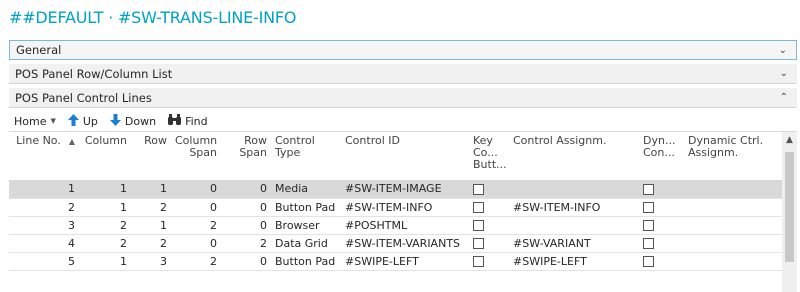 Image resolution: width=800 pixels, height=292 pixels. What do you see at coordinates (405, 156) in the screenshot?
I see `header-control-id: Control ID` at bounding box center [405, 156].